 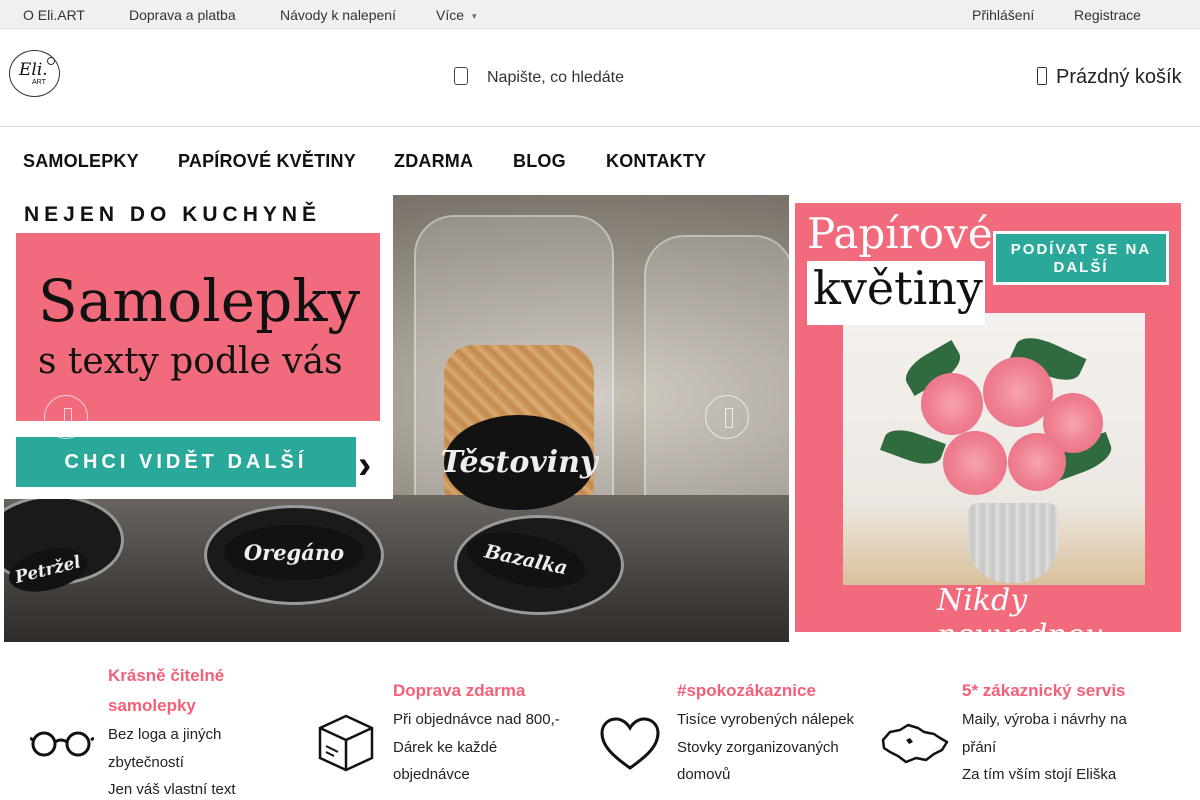 I want to click on nav-item-paper-flowers: PAPÍROVÉ KVĚTINY, so click(x=267, y=161).